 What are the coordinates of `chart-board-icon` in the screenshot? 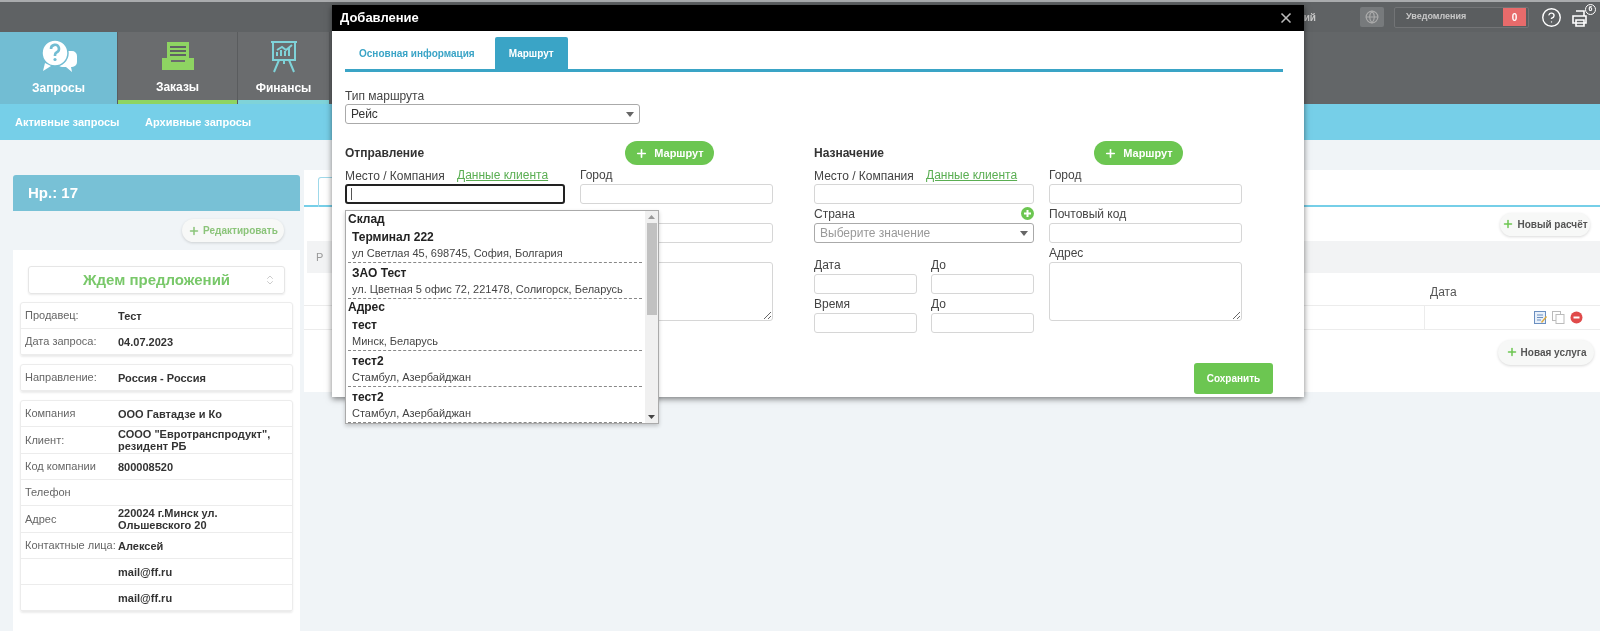 It's located at (283, 56).